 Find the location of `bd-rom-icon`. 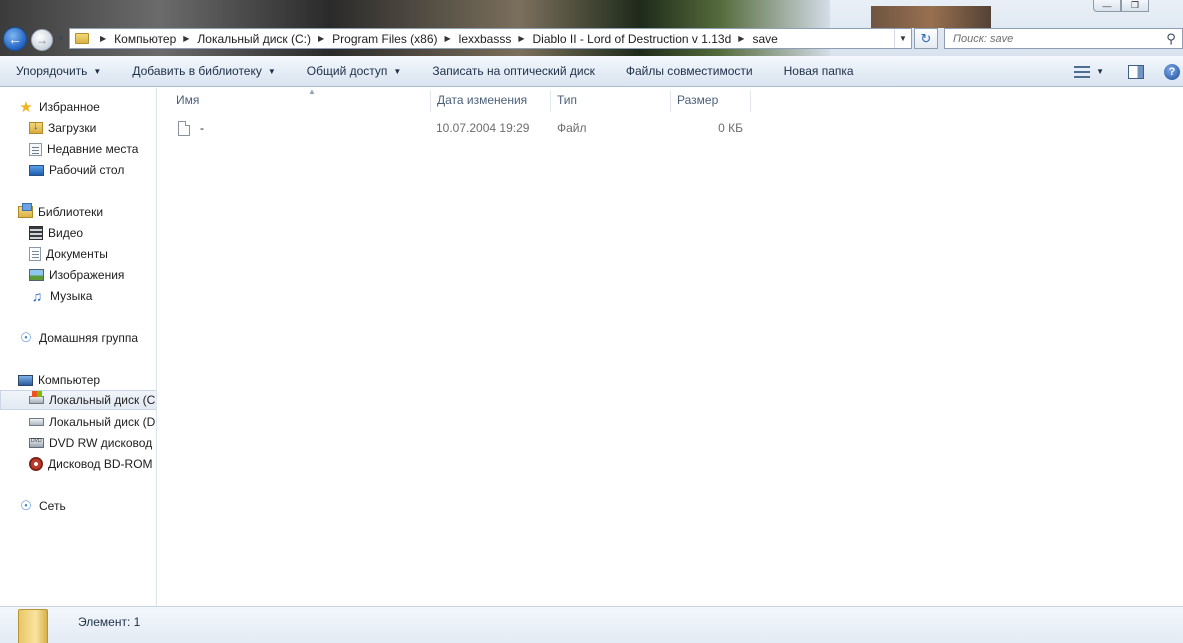

bd-rom-icon is located at coordinates (36, 464).